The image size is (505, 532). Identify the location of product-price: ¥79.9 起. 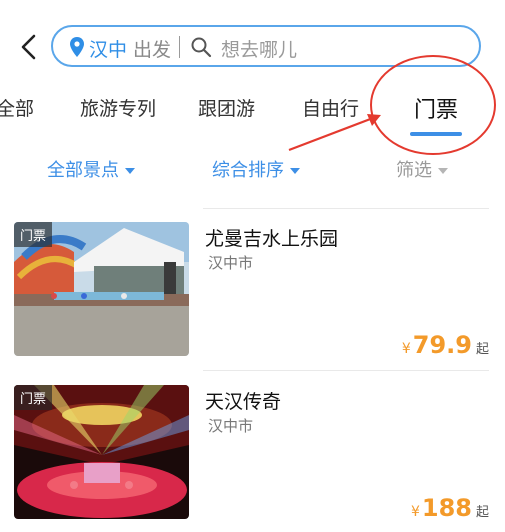
(445, 345).